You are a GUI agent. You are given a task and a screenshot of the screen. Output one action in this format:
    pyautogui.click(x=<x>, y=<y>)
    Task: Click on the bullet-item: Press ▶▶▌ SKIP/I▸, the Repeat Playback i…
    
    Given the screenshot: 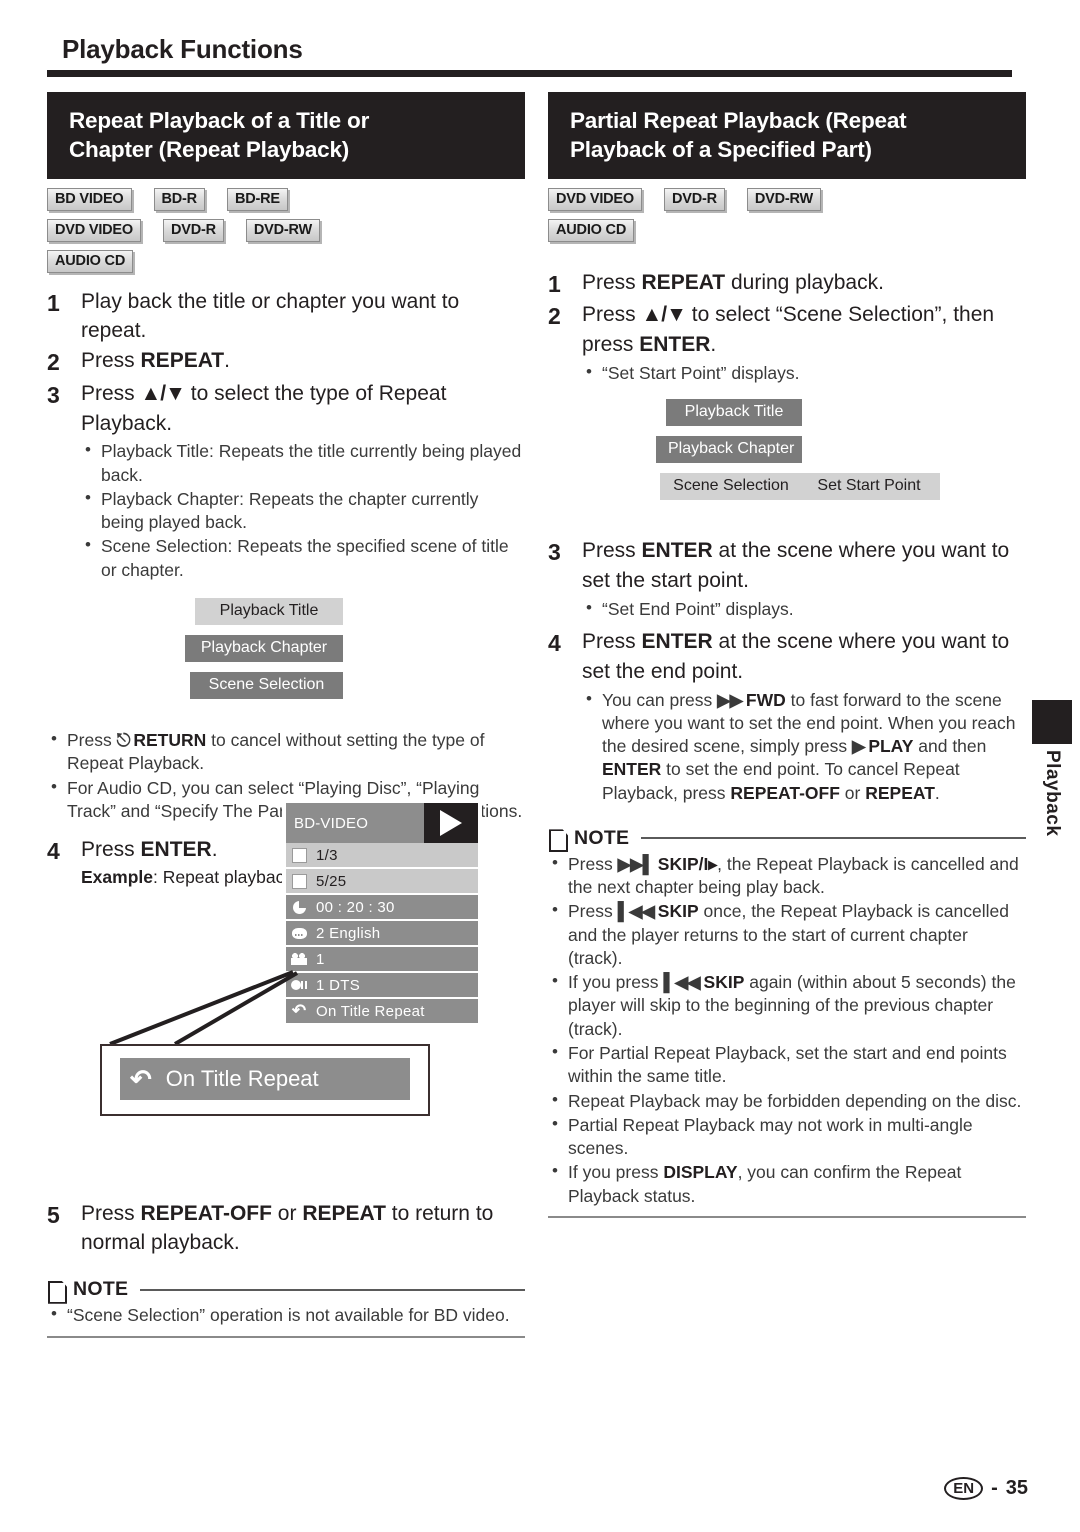 What is the action you would take?
    pyautogui.click(x=787, y=876)
    